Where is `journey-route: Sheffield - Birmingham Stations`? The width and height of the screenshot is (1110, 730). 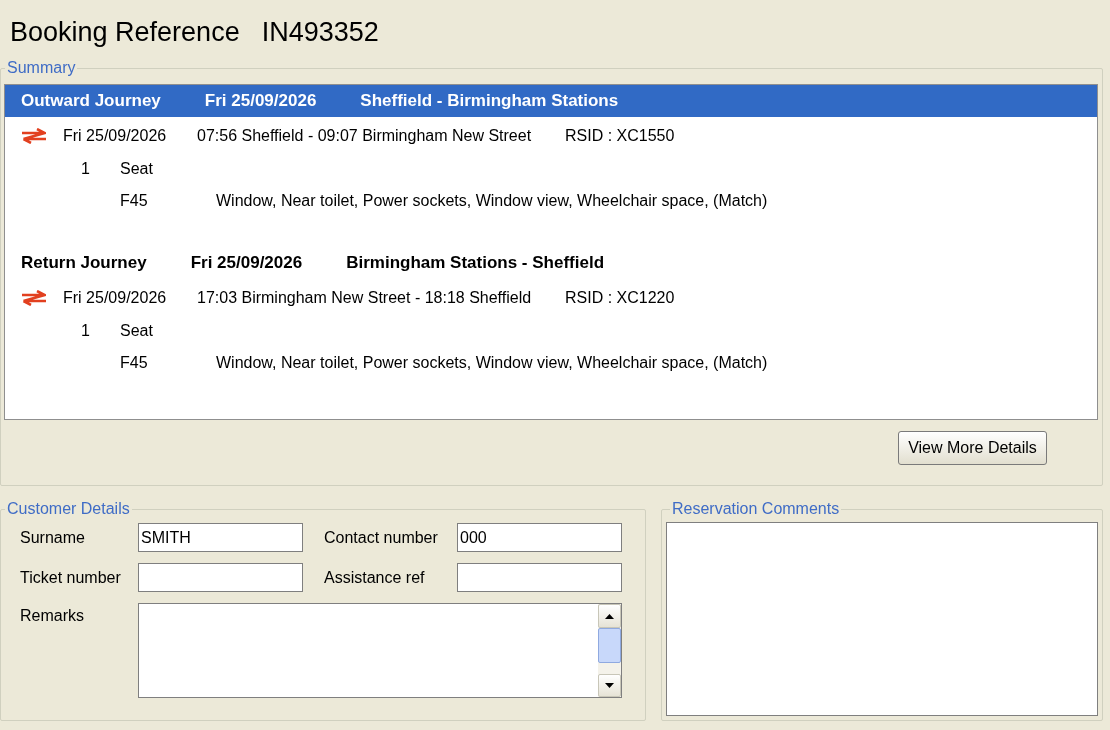 journey-route: Sheffield - Birmingham Stations is located at coordinates (489, 101).